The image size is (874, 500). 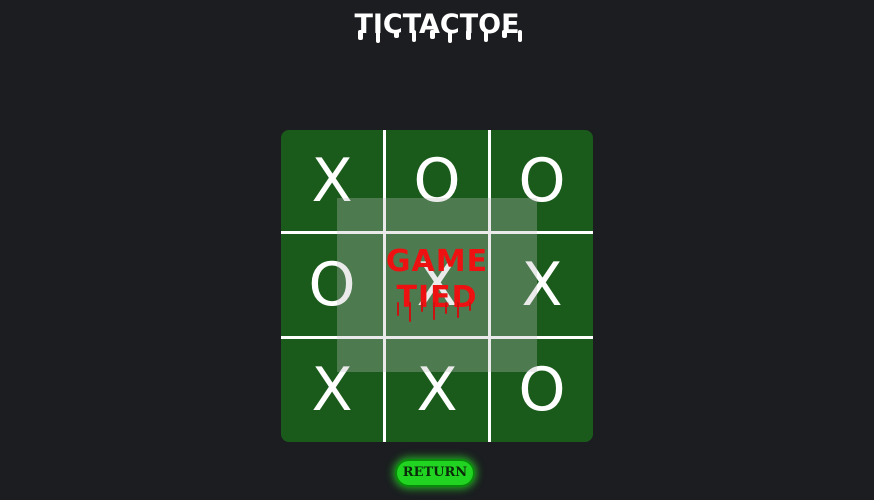 What do you see at coordinates (434, 312) in the screenshot?
I see `result-drip-decoration` at bounding box center [434, 312].